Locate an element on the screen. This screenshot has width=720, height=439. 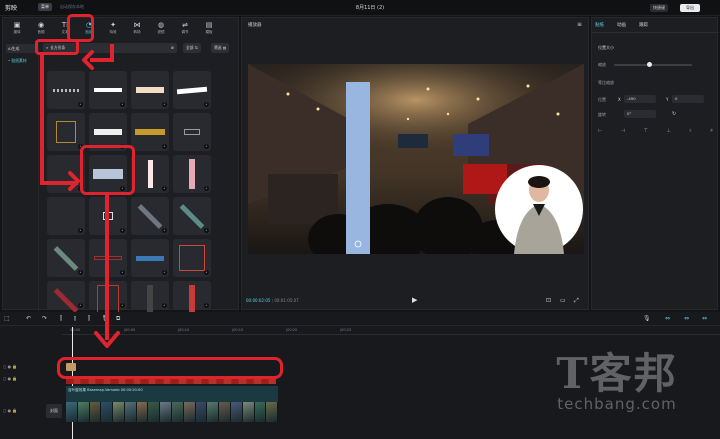
tool-template: ▤ 模板 is located at coordinates (209, 29).